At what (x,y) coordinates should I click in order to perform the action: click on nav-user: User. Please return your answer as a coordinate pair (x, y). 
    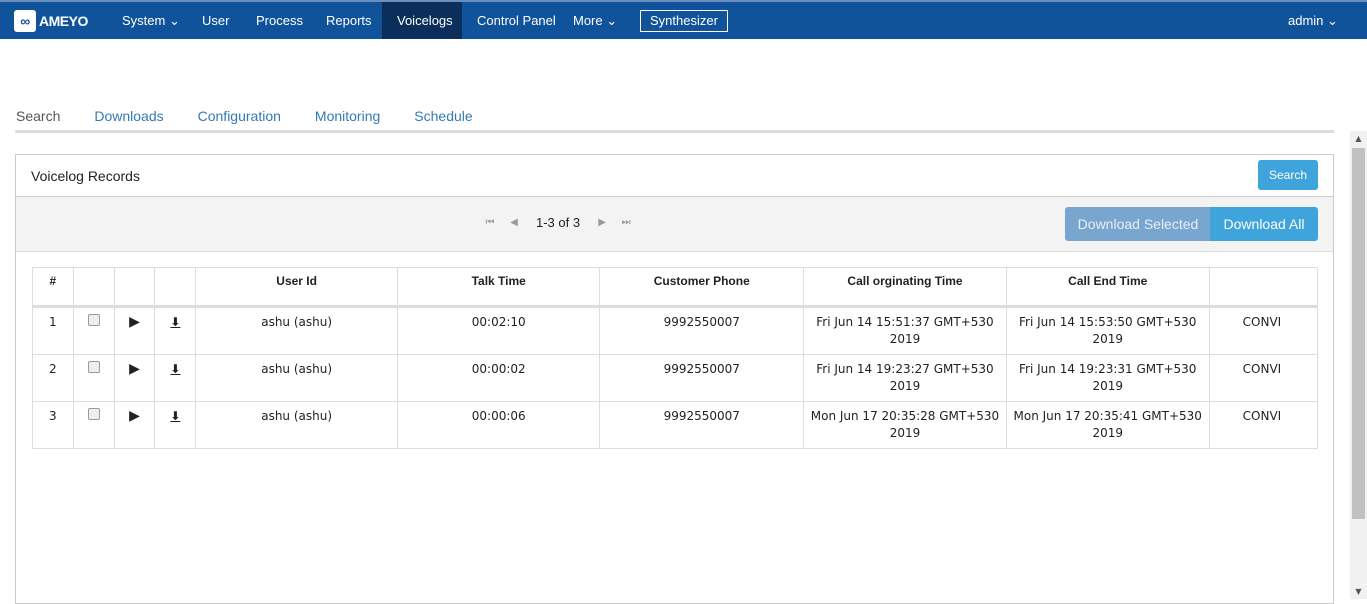
    Looking at the image, I should click on (215, 20).